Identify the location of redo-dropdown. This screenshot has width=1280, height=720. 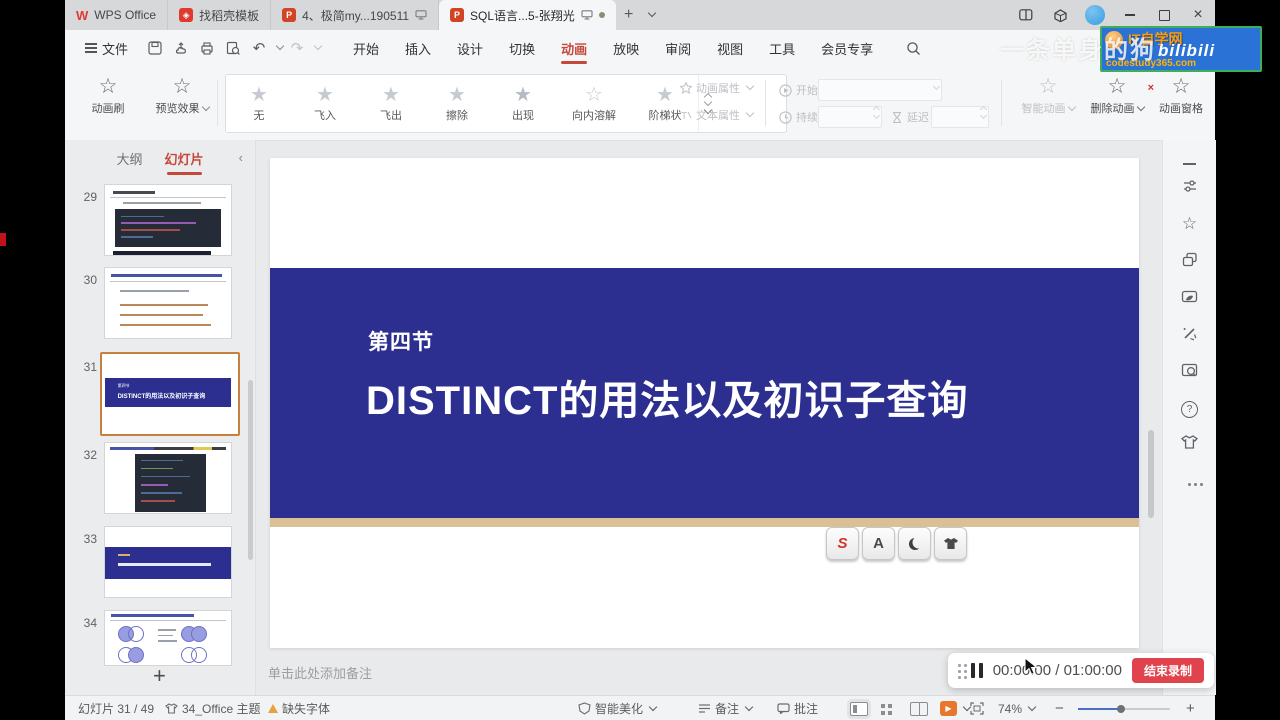
(316, 48).